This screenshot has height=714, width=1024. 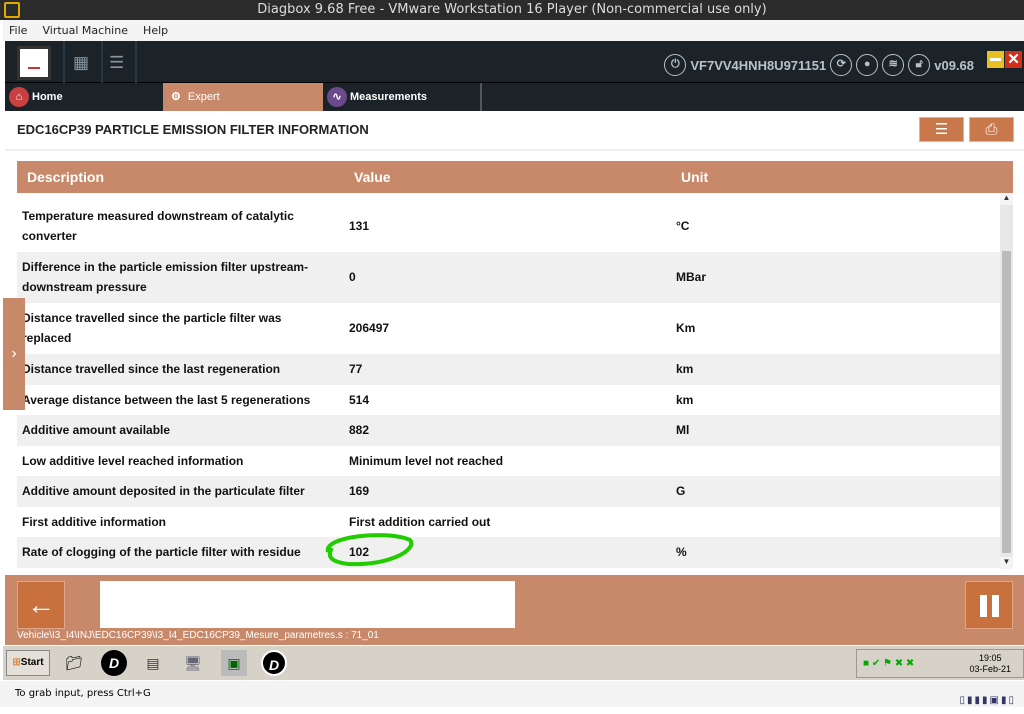 What do you see at coordinates (352, 277) in the screenshot?
I see `row-value: 0` at bounding box center [352, 277].